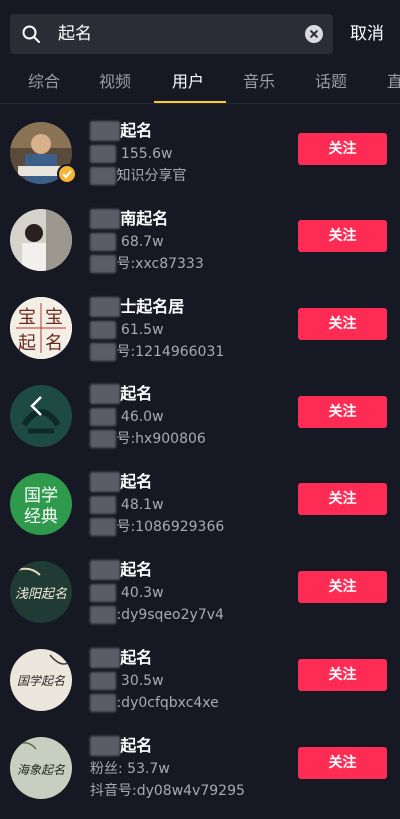 This screenshot has height=819, width=400. Describe the element at coordinates (44, 82) in the screenshot. I see `tab-all: 综合` at that location.